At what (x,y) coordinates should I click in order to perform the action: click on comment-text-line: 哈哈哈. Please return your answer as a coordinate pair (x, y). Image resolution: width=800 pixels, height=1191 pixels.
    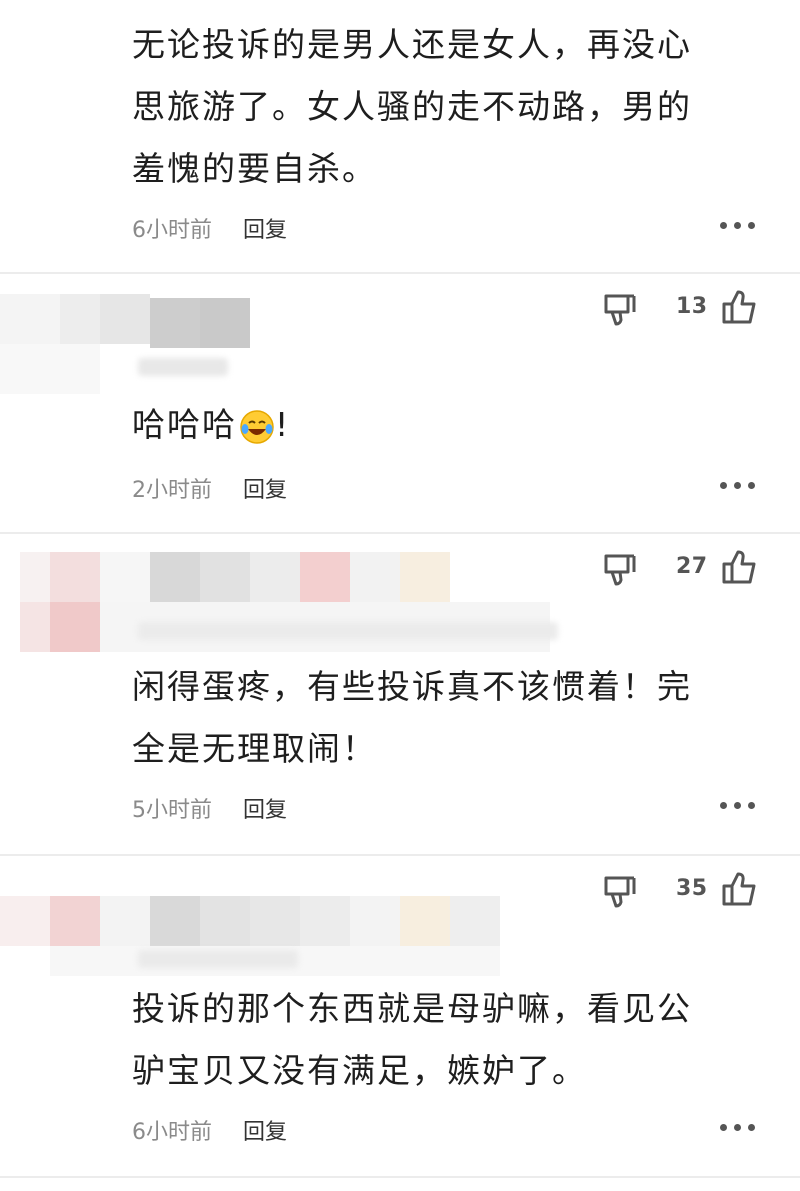
    Looking at the image, I should click on (184, 424).